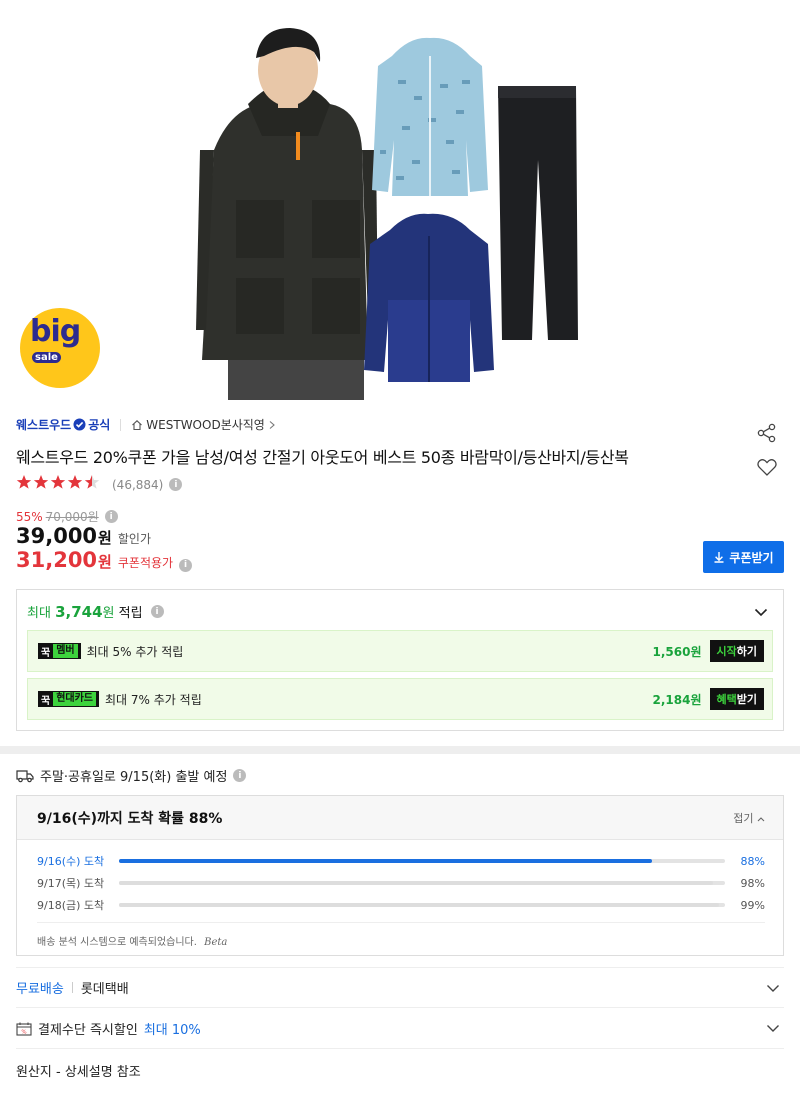  I want to click on coupon-price-unit: 원, so click(105, 562).